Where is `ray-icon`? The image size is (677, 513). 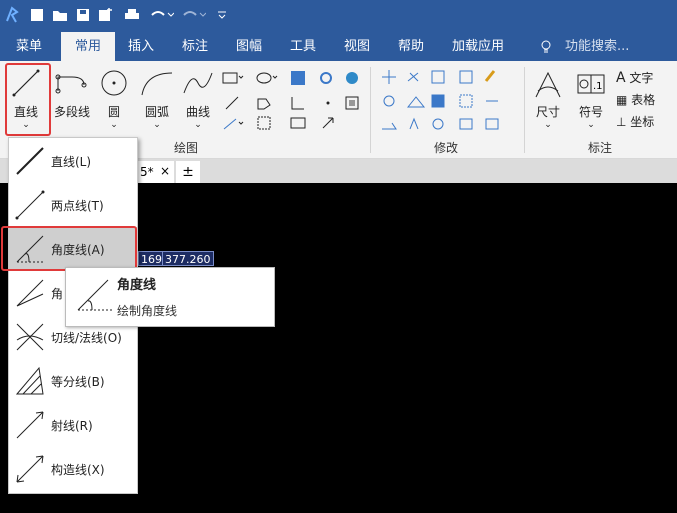
ray-icon is located at coordinates (30, 425).